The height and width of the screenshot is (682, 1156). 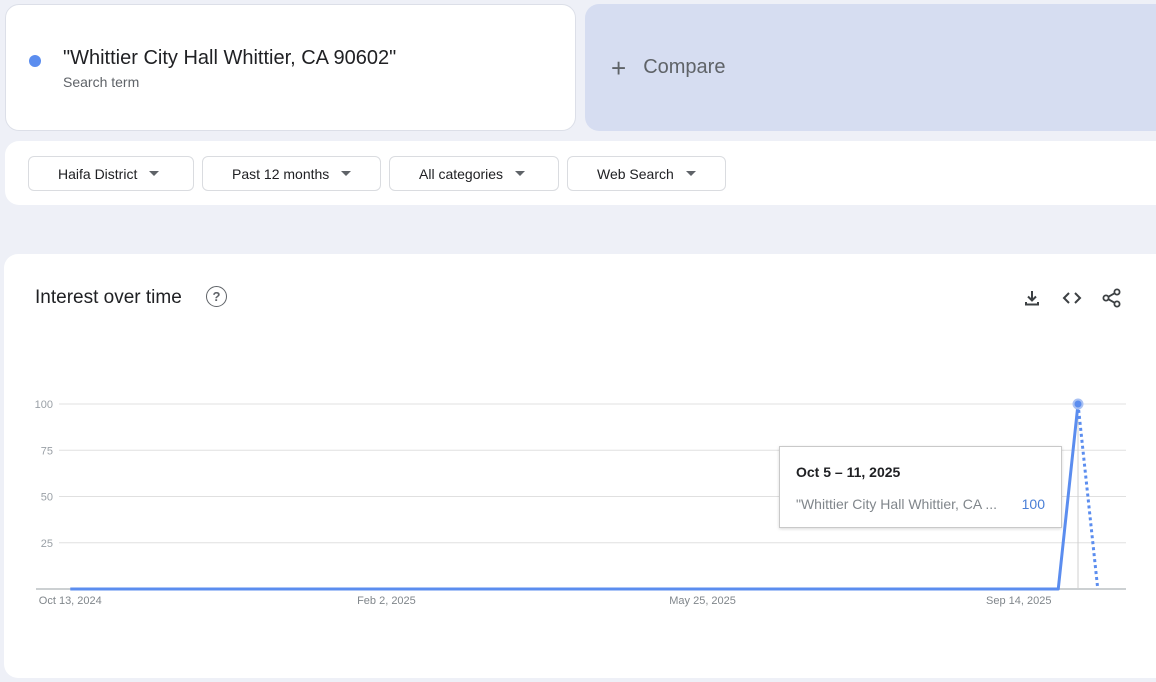 What do you see at coordinates (870, 67) in the screenshot?
I see `compare-button: + Compare` at bounding box center [870, 67].